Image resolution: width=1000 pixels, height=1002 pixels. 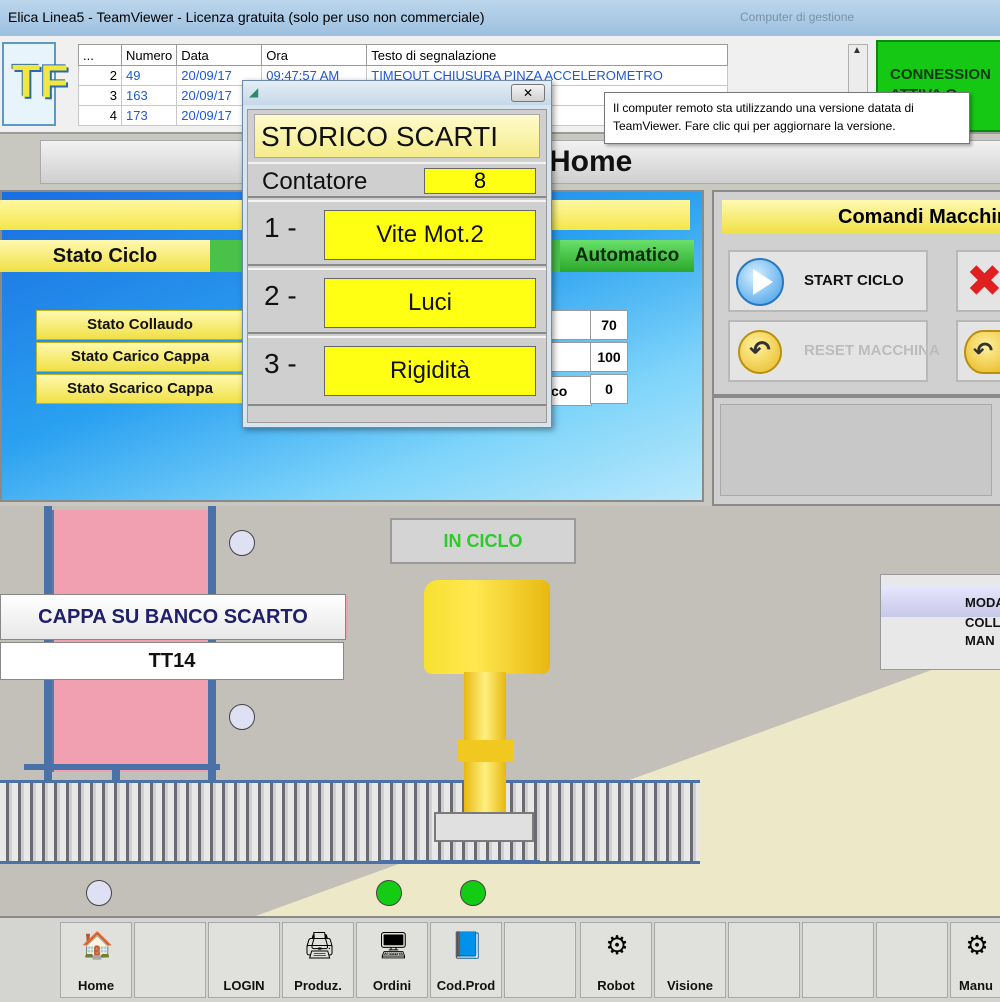 What do you see at coordinates (940, 74) in the screenshot?
I see `connection-status-line1: CONNESSION` at bounding box center [940, 74].